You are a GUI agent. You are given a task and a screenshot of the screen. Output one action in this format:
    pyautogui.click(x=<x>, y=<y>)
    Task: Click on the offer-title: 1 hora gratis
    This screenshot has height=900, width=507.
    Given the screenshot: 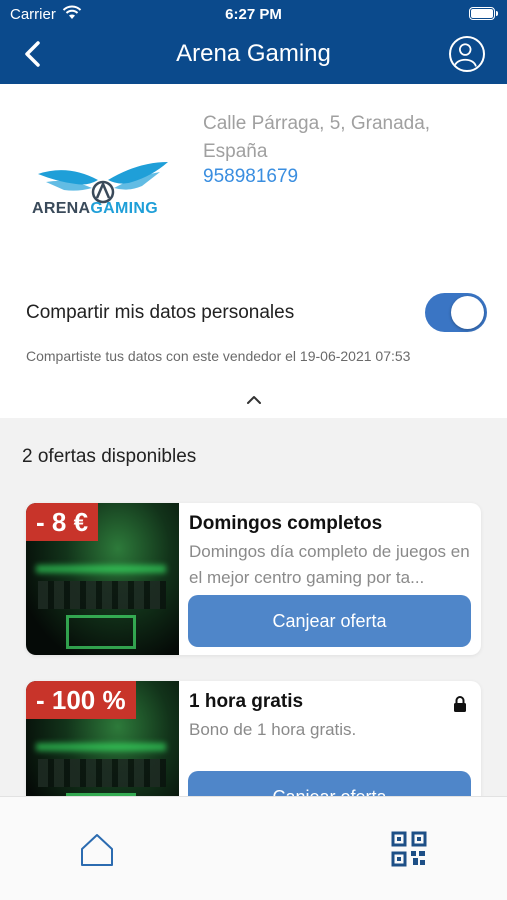 What is the action you would take?
    pyautogui.click(x=246, y=701)
    